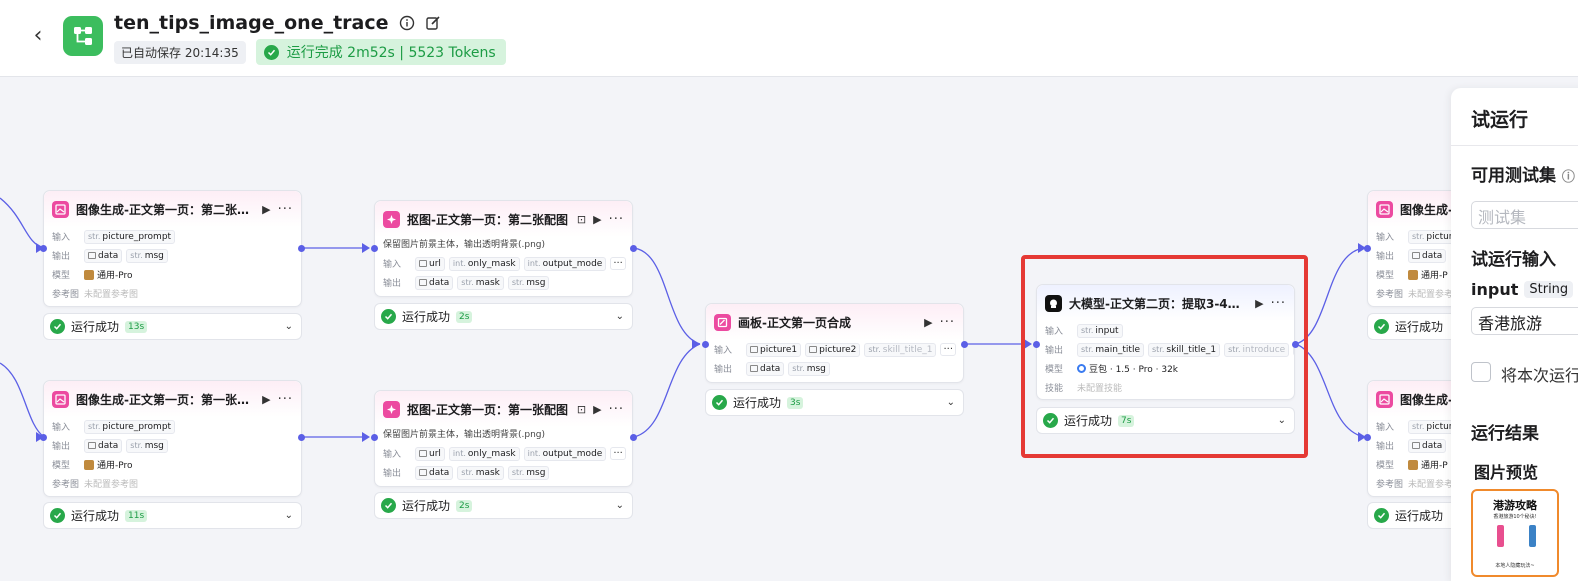 The height and width of the screenshot is (581, 1578). I want to click on info-icon: ⓘ, so click(1568, 177).